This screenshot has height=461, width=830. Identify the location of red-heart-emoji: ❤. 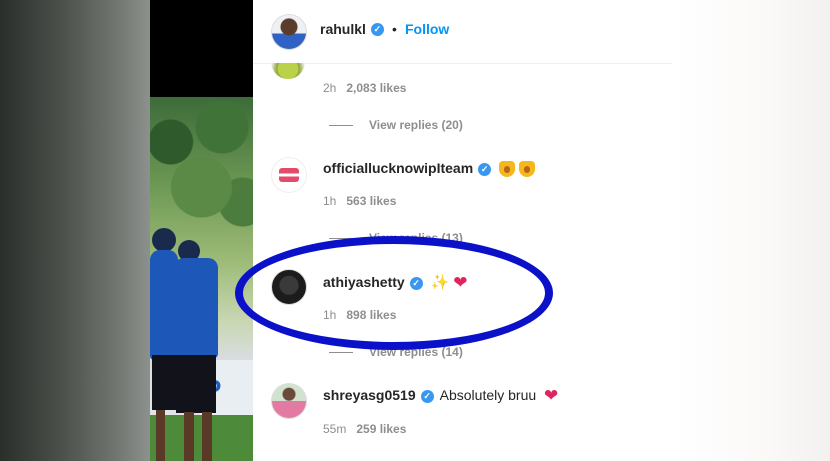
(551, 396).